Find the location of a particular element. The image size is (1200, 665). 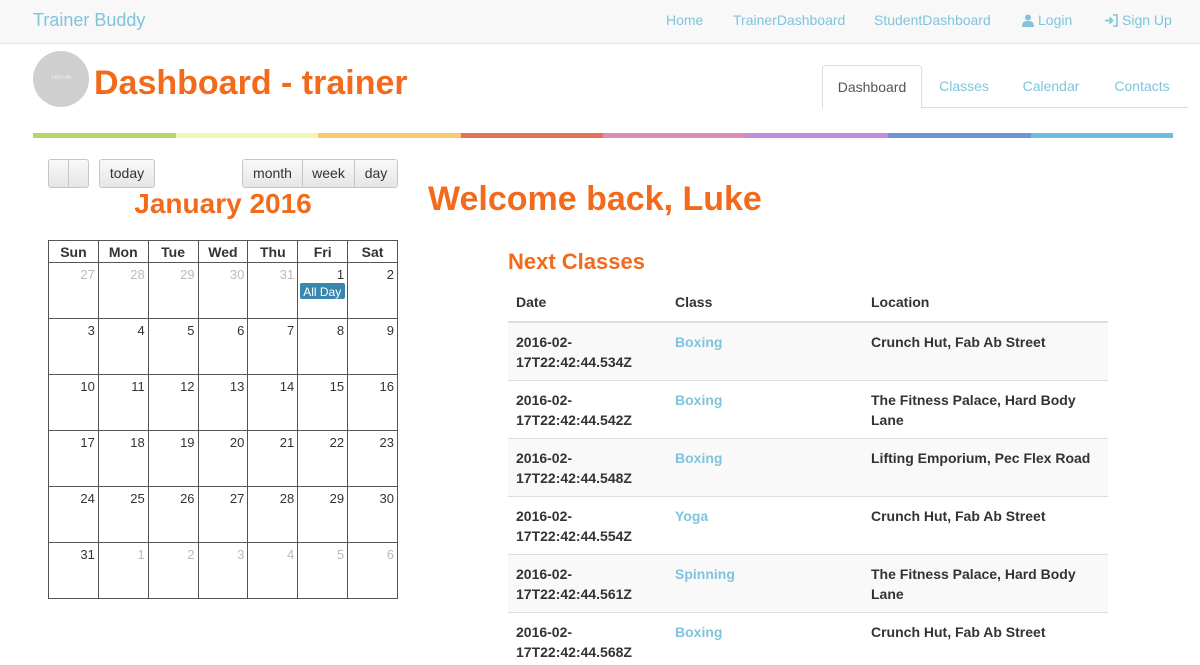

next-classes-heading: Next Classes is located at coordinates (576, 261).